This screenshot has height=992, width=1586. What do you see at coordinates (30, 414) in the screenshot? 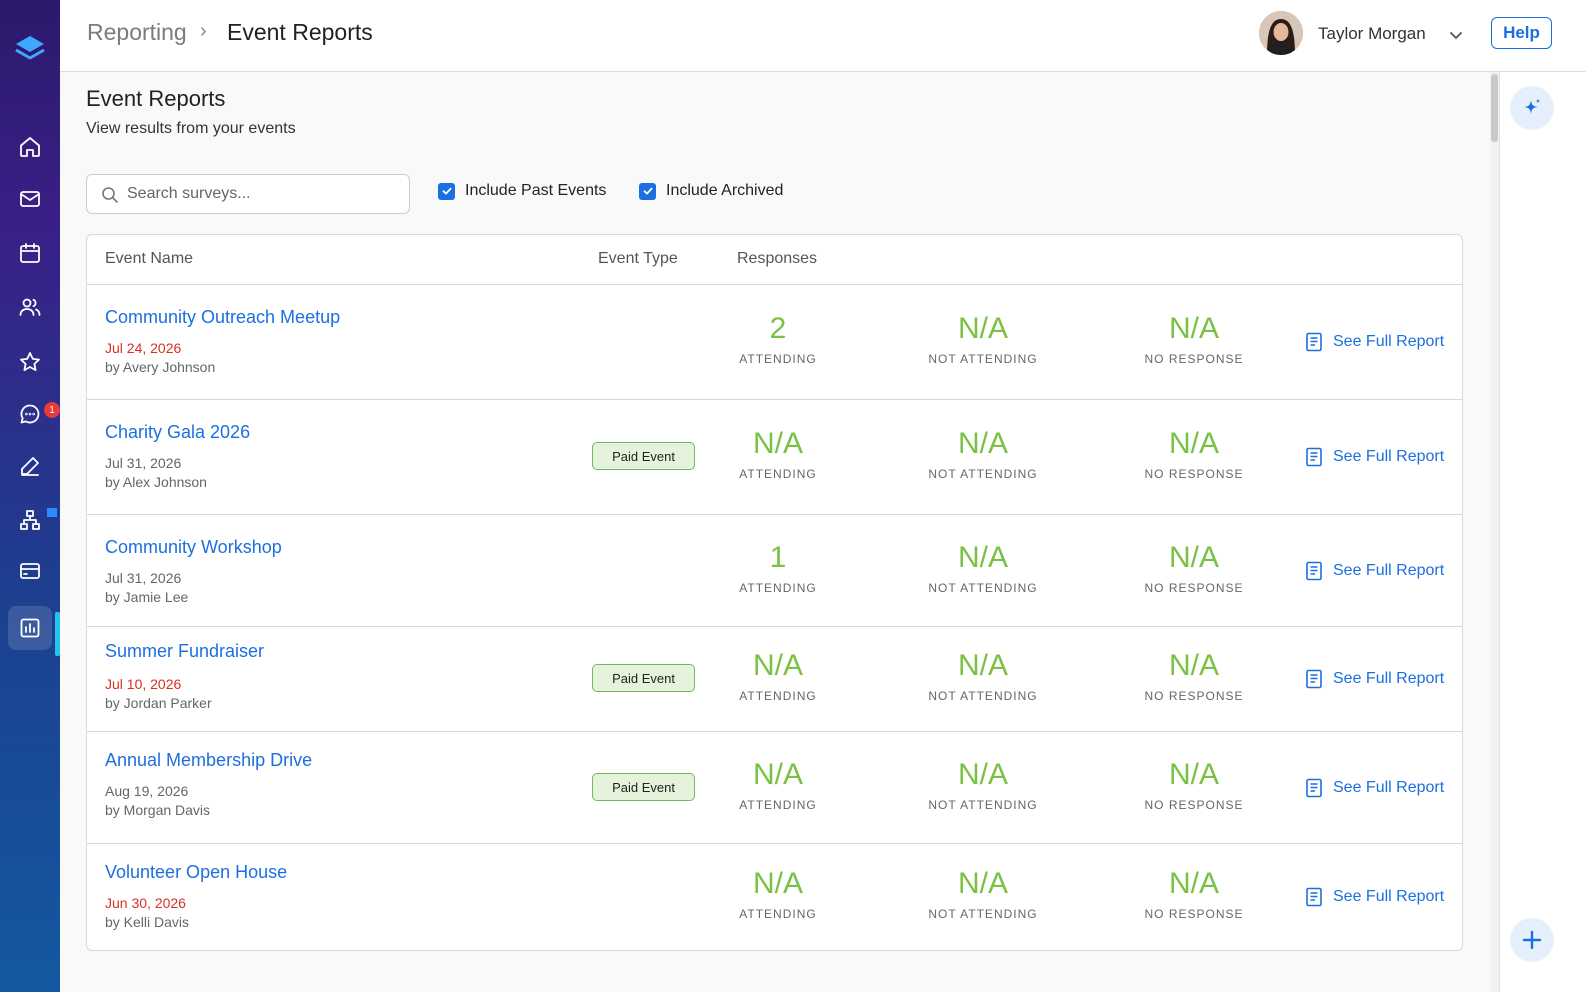
I see `chat-icon` at bounding box center [30, 414].